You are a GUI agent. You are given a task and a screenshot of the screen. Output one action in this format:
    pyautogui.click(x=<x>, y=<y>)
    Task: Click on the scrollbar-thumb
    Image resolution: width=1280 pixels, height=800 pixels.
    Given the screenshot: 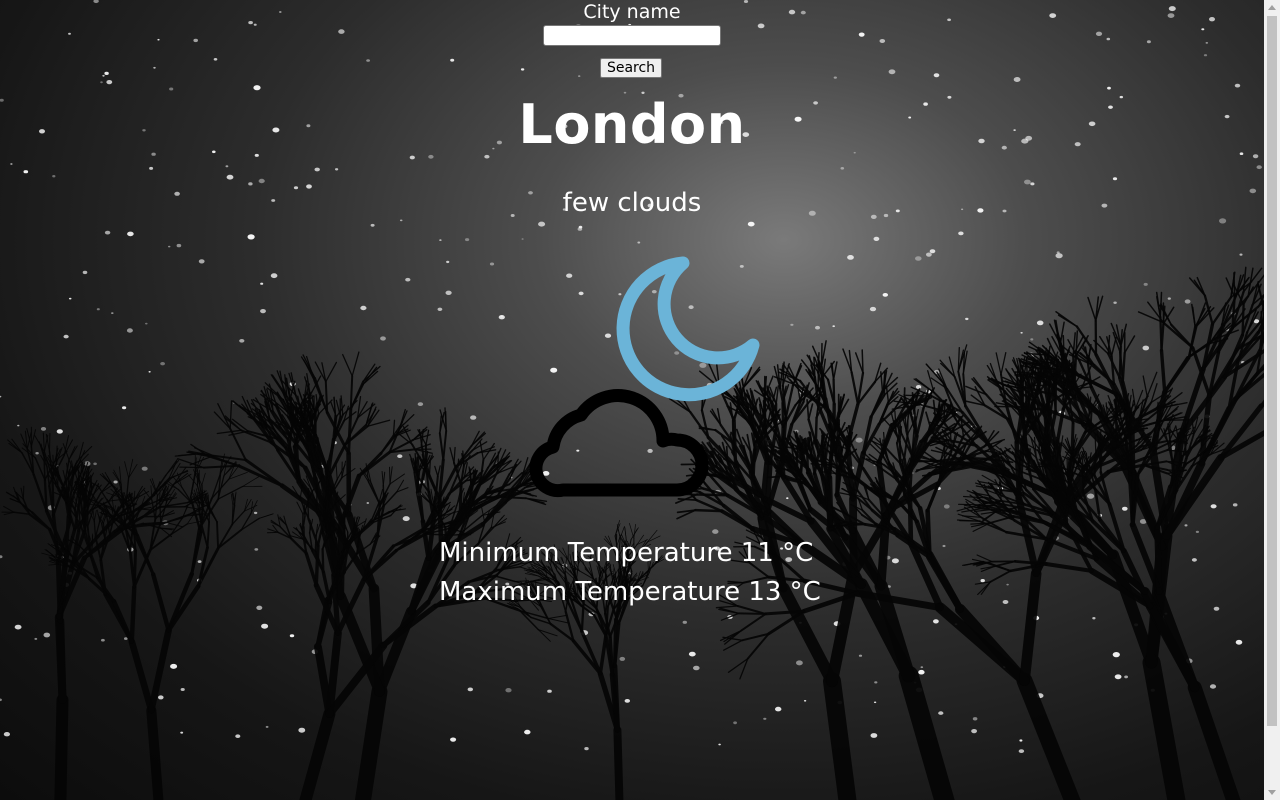 What is the action you would take?
    pyautogui.click(x=1272, y=371)
    